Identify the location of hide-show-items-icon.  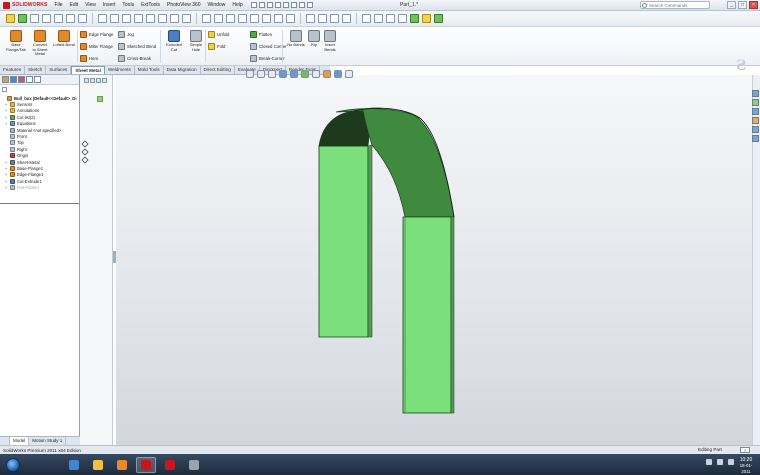
(316, 74).